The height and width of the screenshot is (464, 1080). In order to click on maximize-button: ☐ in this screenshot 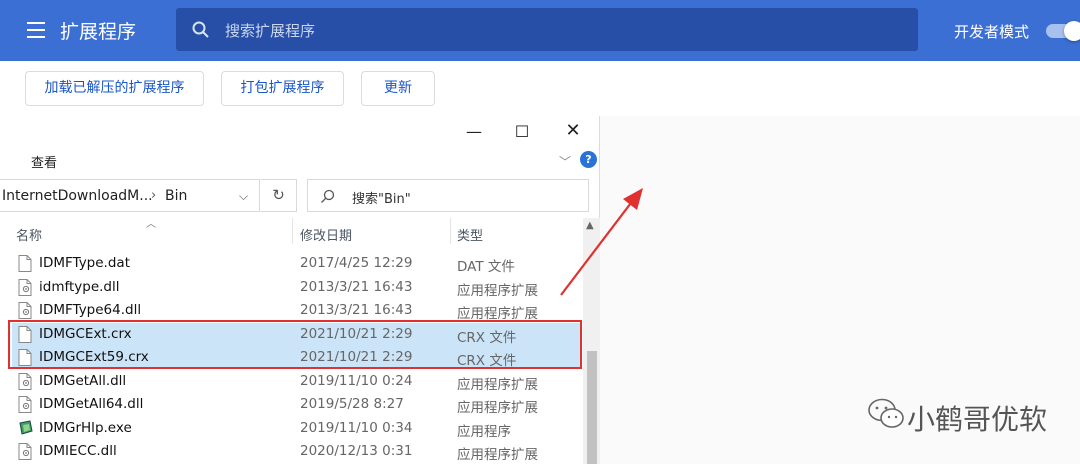, I will do `click(522, 131)`.